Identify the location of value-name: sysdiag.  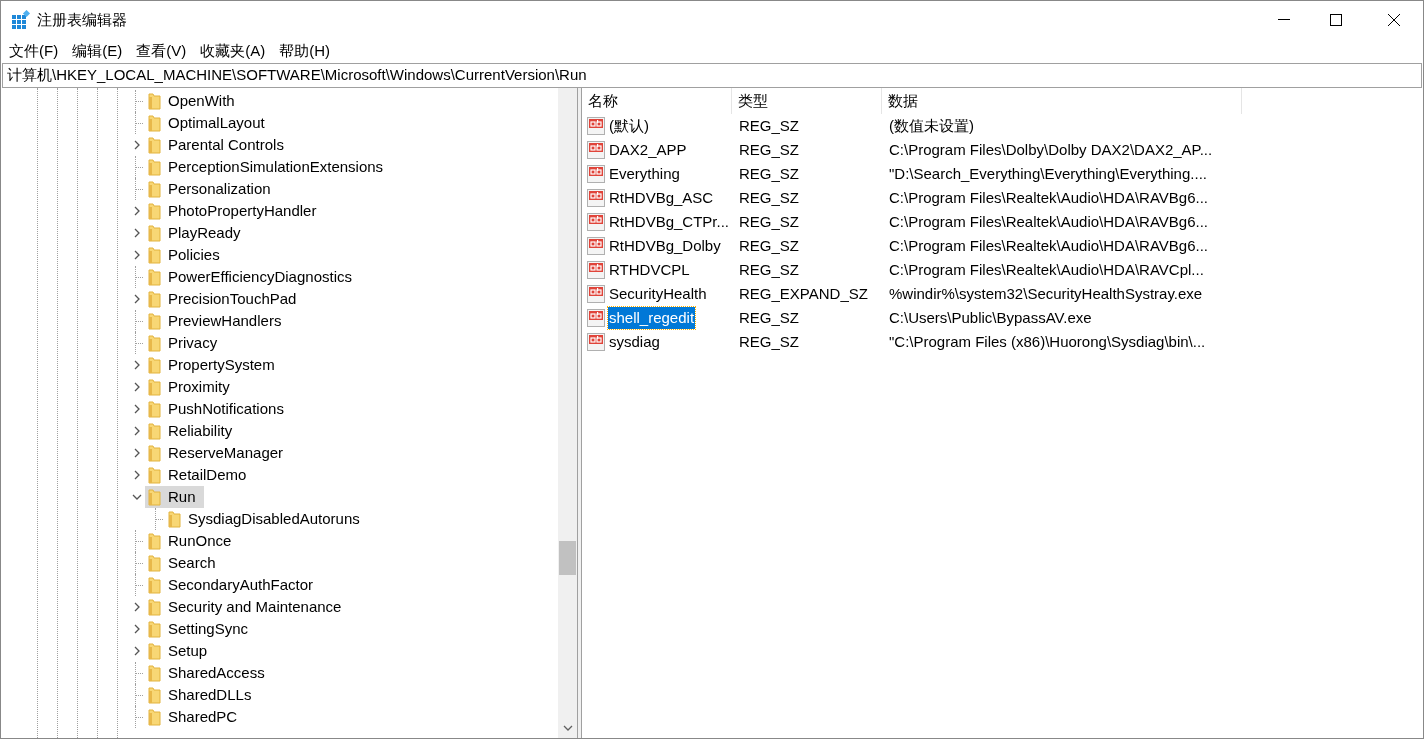
(634, 342).